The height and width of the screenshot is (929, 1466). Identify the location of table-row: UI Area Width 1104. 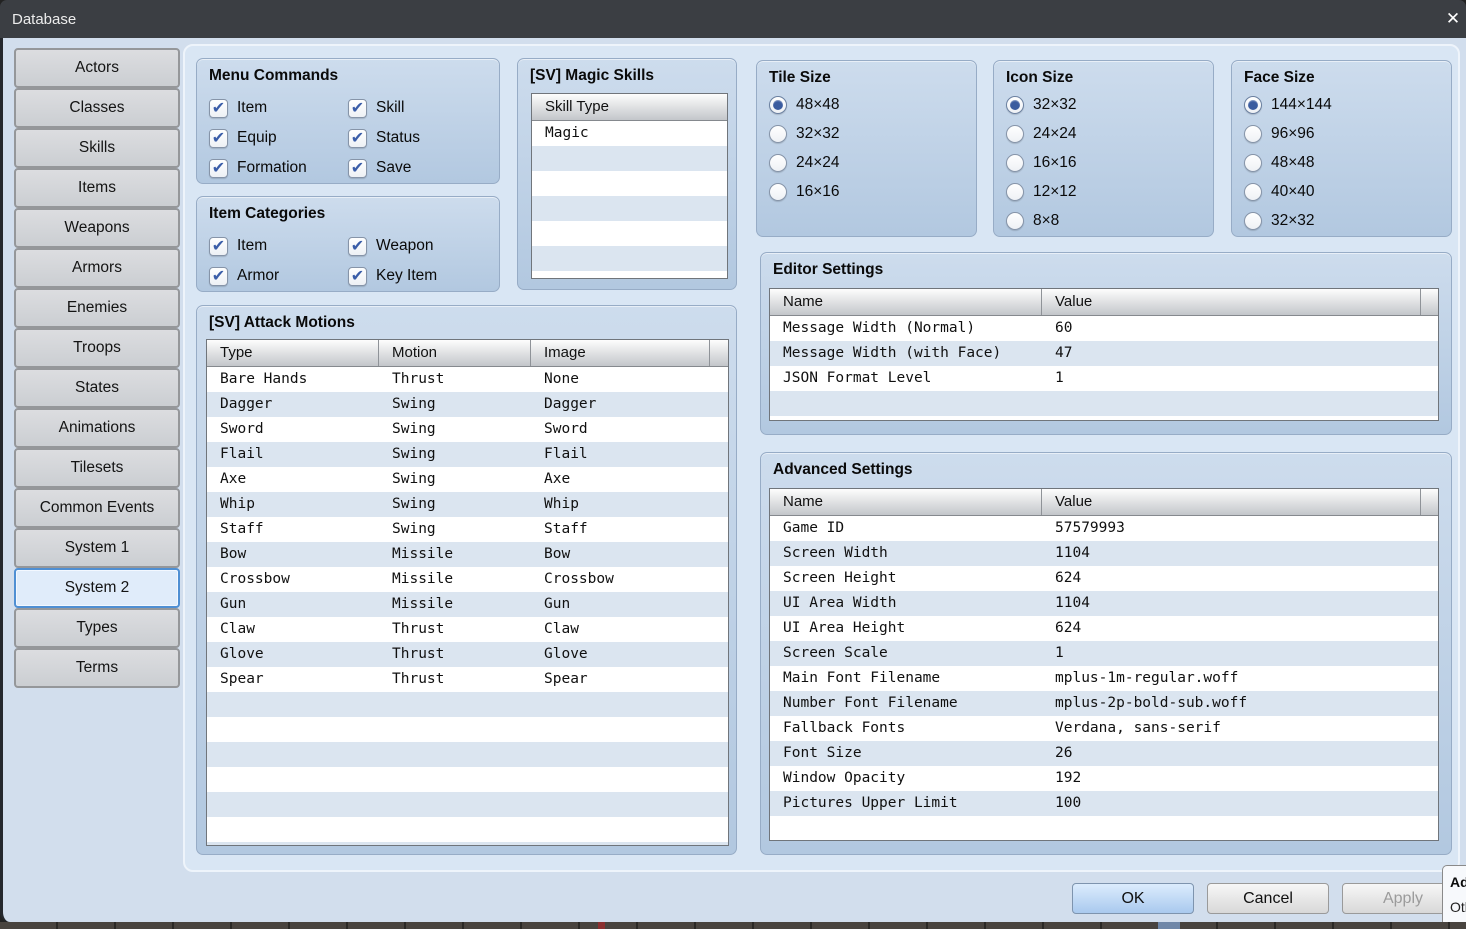
(1104, 603).